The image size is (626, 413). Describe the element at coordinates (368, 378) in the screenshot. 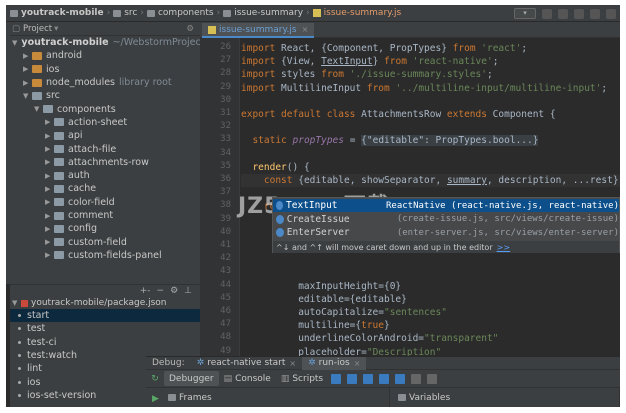

I see `step-into-icon` at that location.